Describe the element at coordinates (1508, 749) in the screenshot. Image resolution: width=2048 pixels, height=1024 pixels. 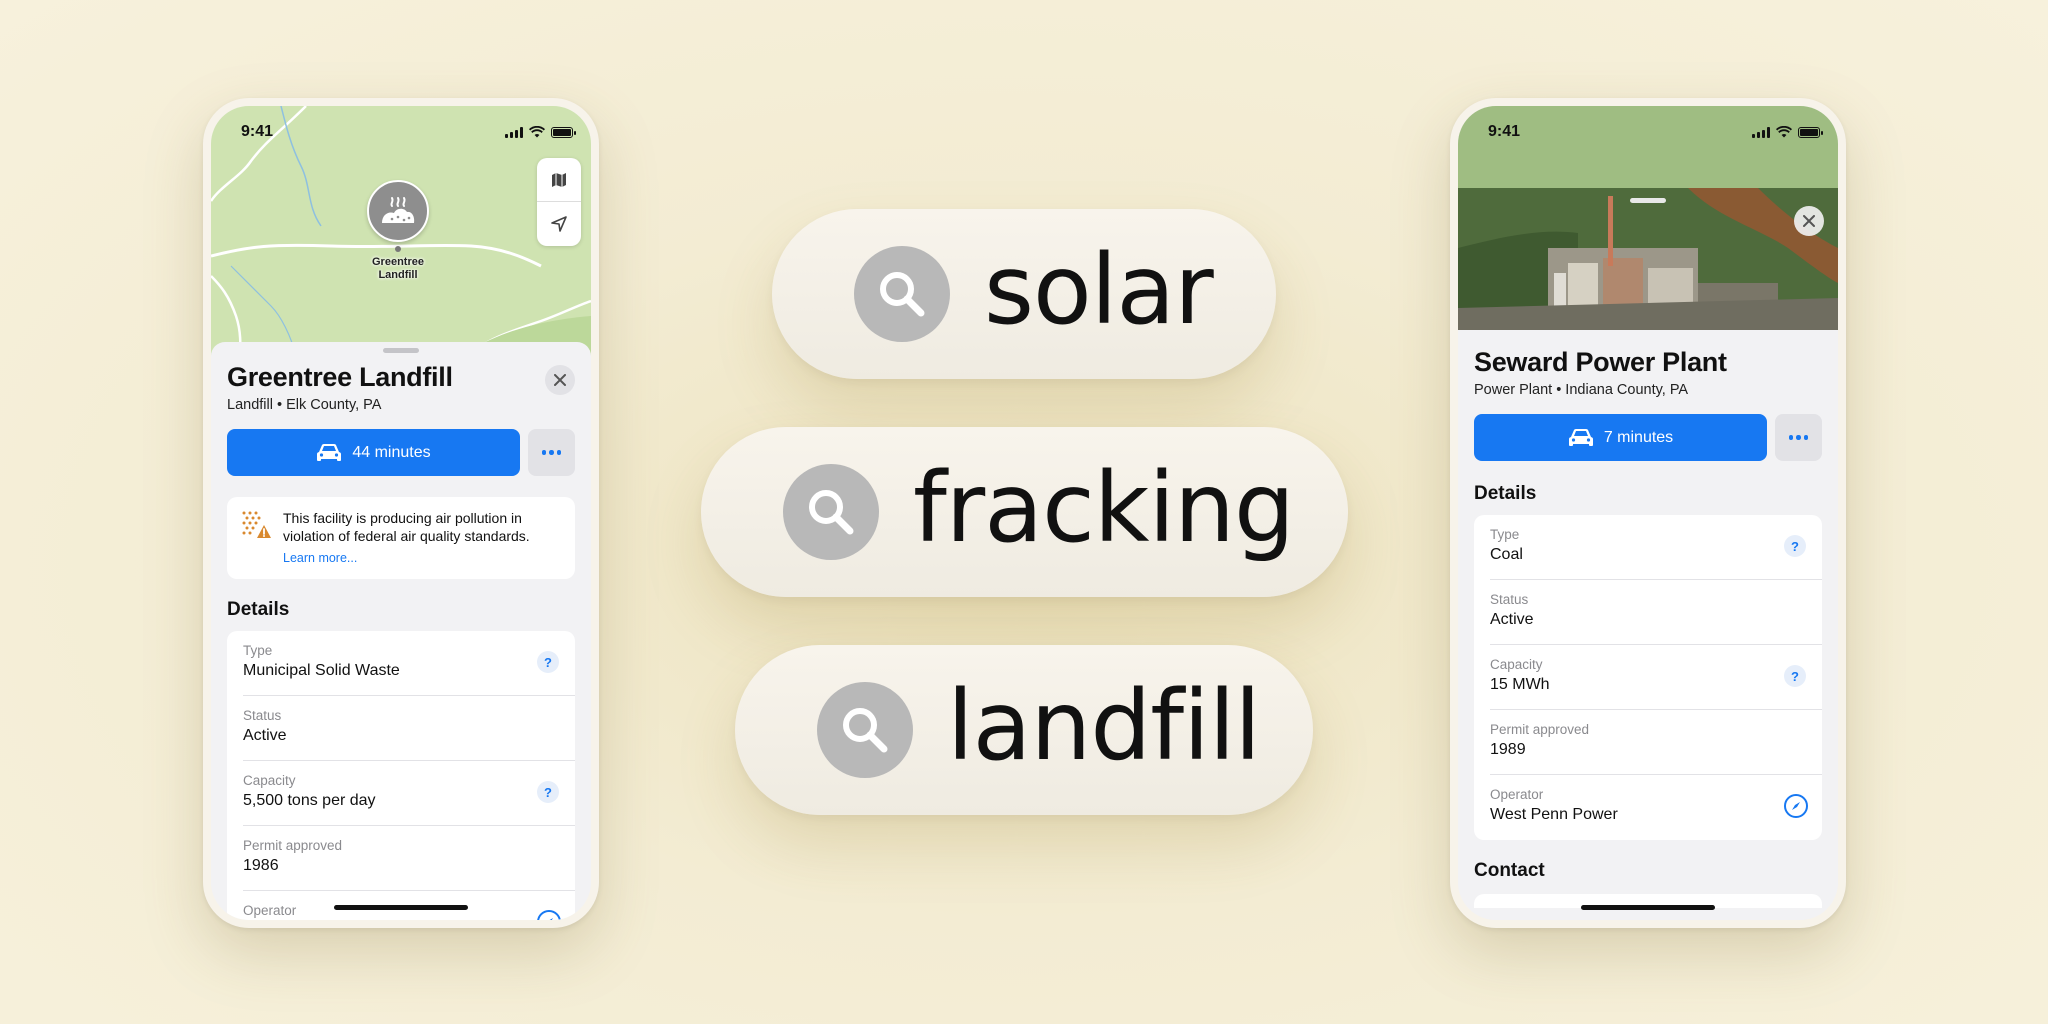
I see `detail-value: 1989` at that location.